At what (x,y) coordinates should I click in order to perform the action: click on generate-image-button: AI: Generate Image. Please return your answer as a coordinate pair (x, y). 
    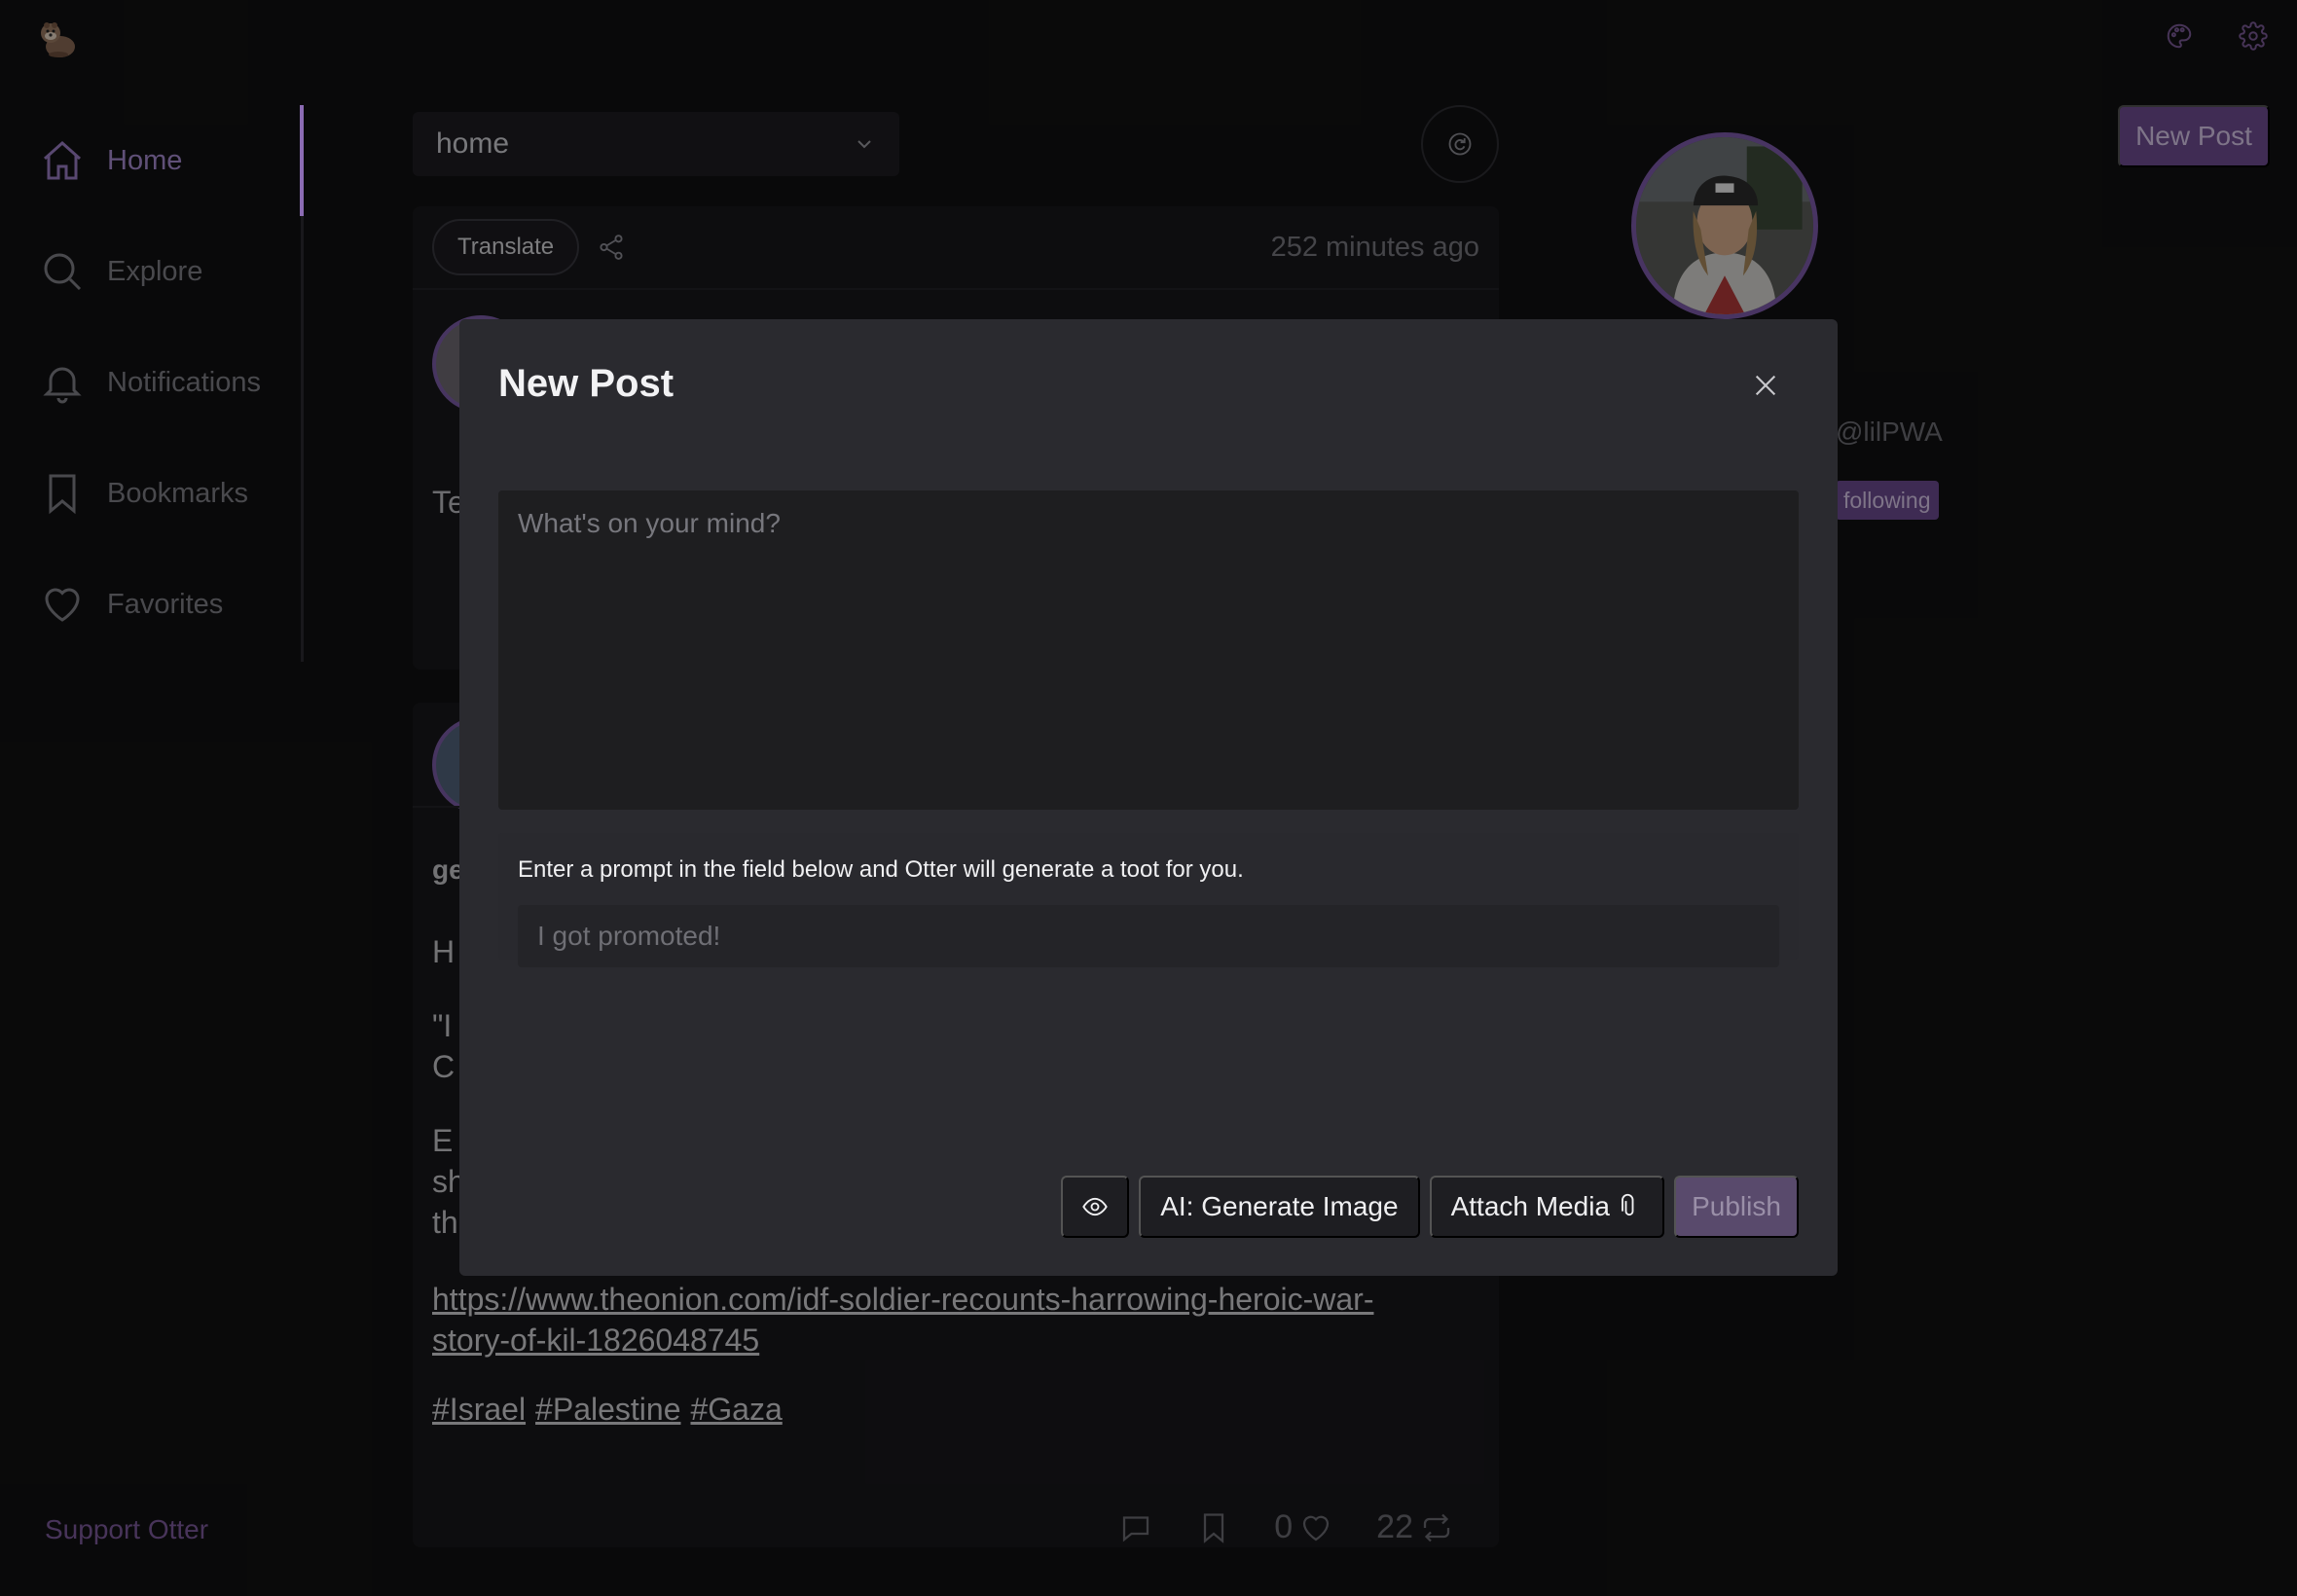
    Looking at the image, I should click on (1279, 1207).